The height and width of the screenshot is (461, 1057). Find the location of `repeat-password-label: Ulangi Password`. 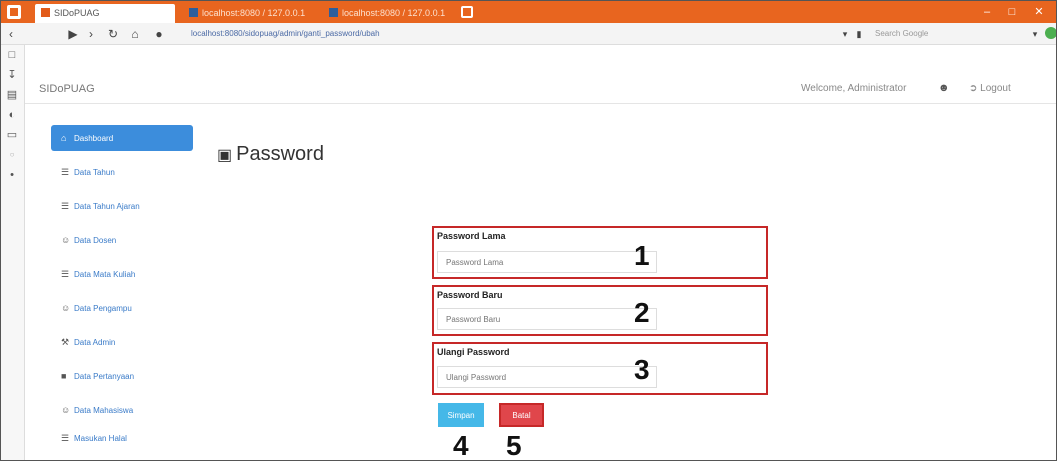

repeat-password-label: Ulangi Password is located at coordinates (473, 352).